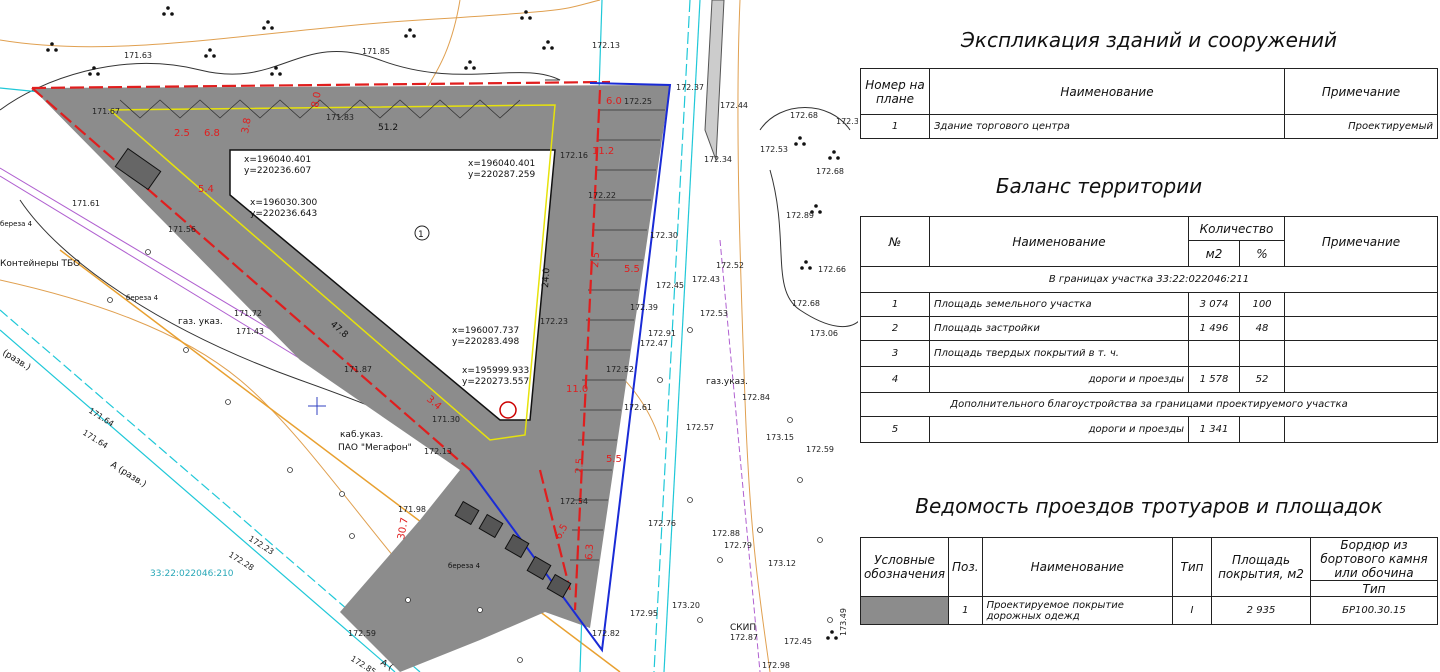 The image size is (1440, 672). Describe the element at coordinates (1149, 279) in the screenshot. I see `section-row: В границах участка 33:22:022046:211` at that location.